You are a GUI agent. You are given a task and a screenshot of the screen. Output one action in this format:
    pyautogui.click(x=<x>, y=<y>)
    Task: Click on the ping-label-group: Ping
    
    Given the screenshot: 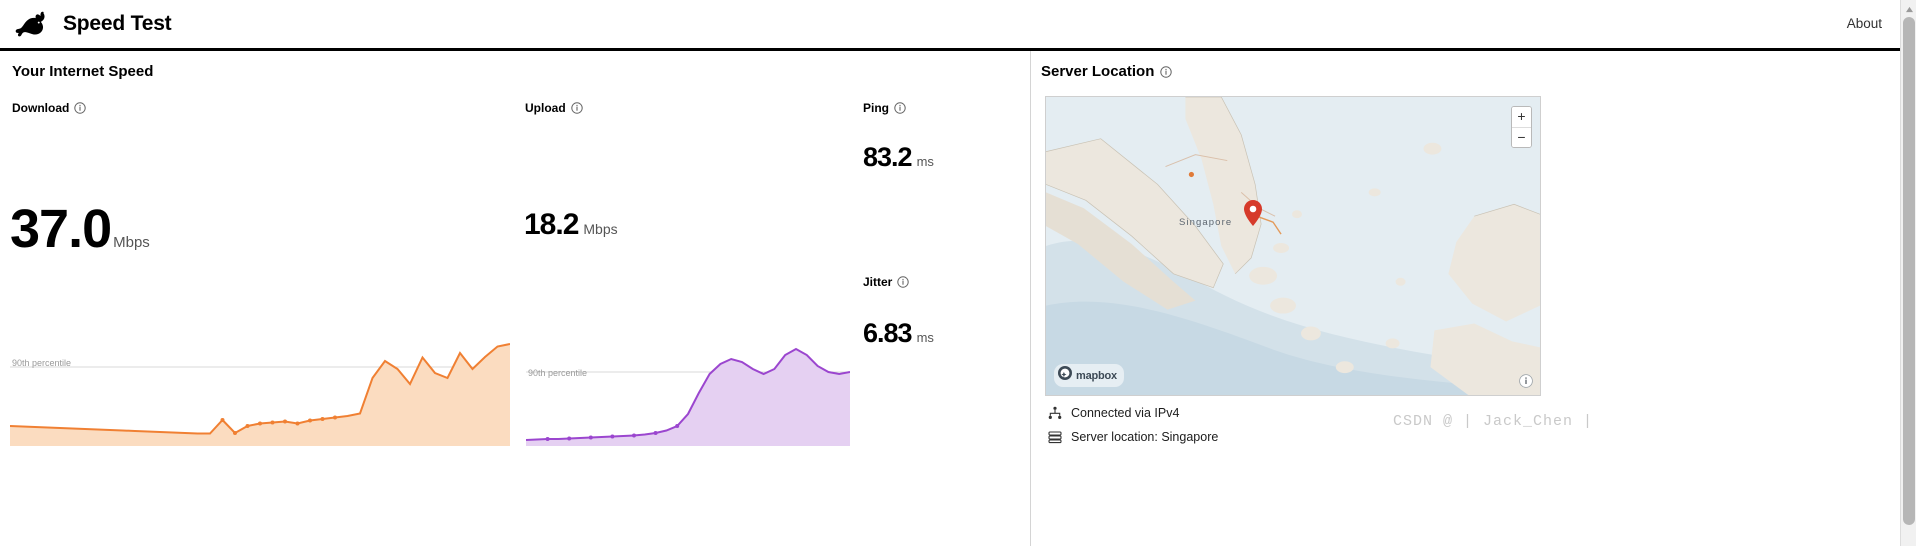 What is the action you would take?
    pyautogui.click(x=884, y=108)
    